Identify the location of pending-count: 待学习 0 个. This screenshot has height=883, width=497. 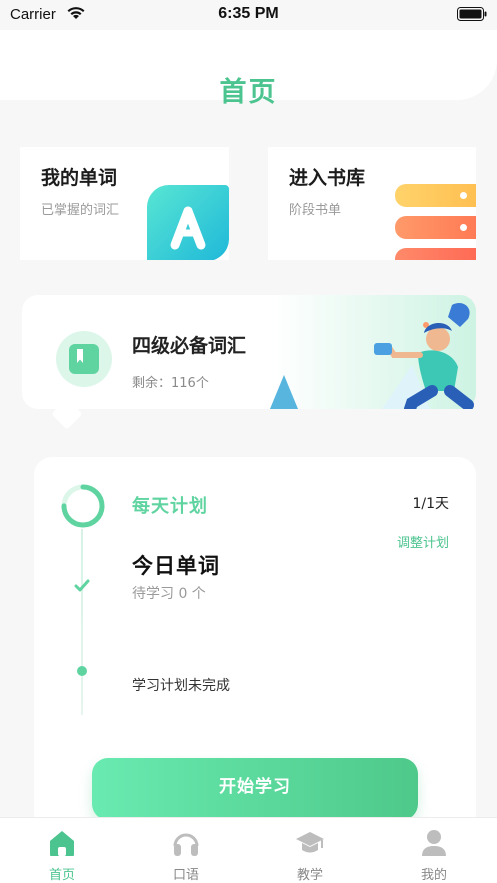
(169, 594).